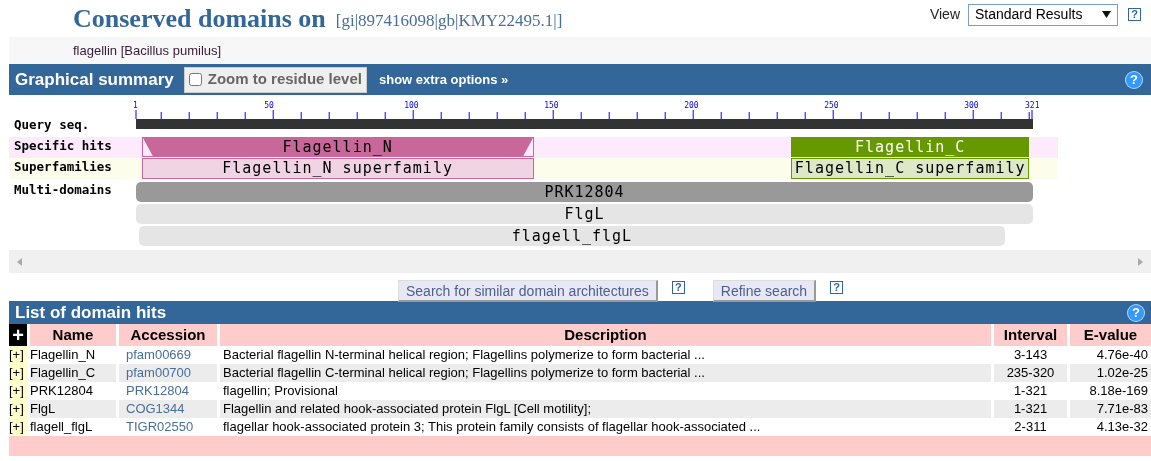 The width and height of the screenshot is (1151, 461). I want to click on caret-icon, so click(1106, 14).